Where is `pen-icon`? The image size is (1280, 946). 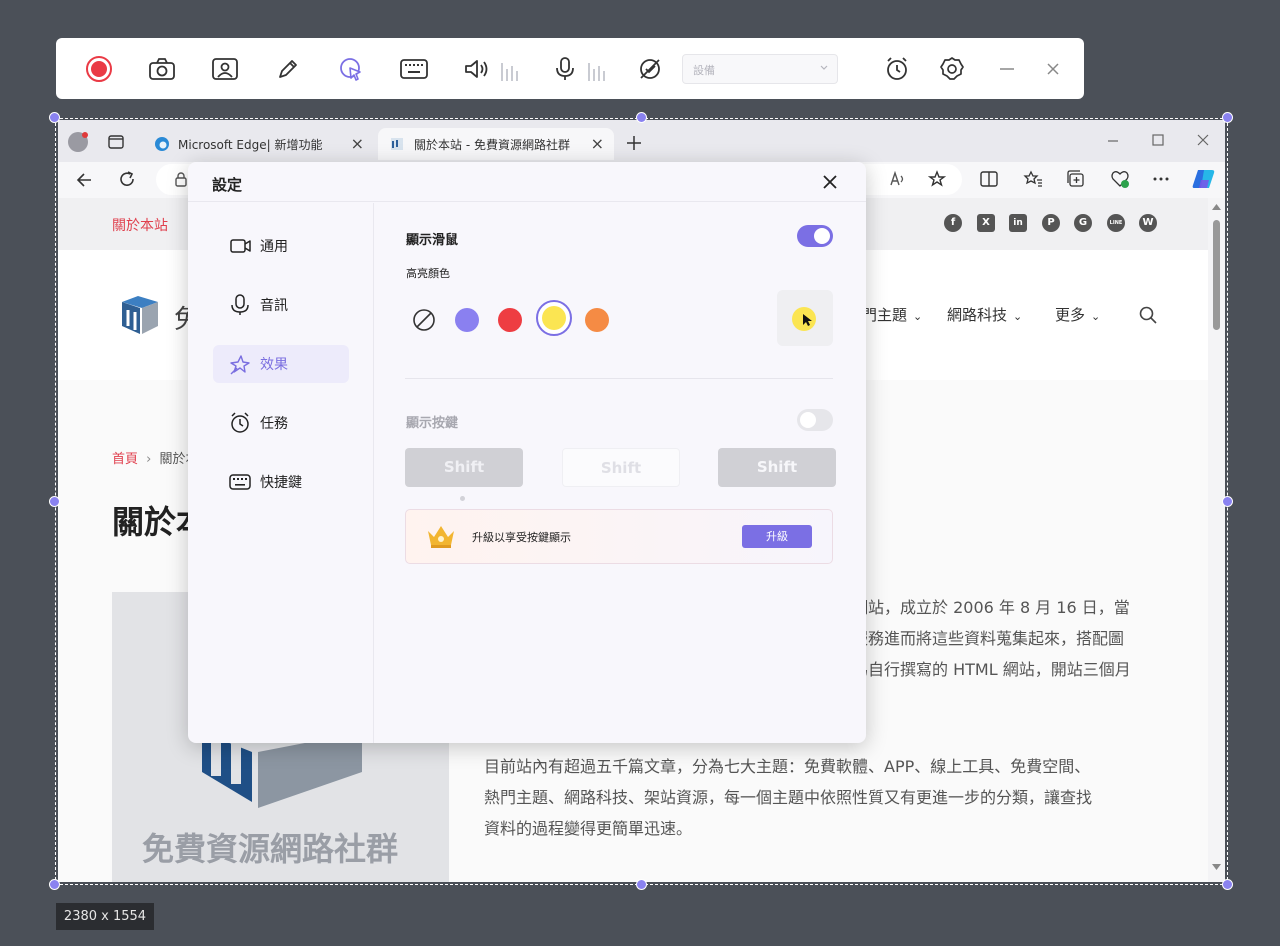
pen-icon is located at coordinates (288, 69).